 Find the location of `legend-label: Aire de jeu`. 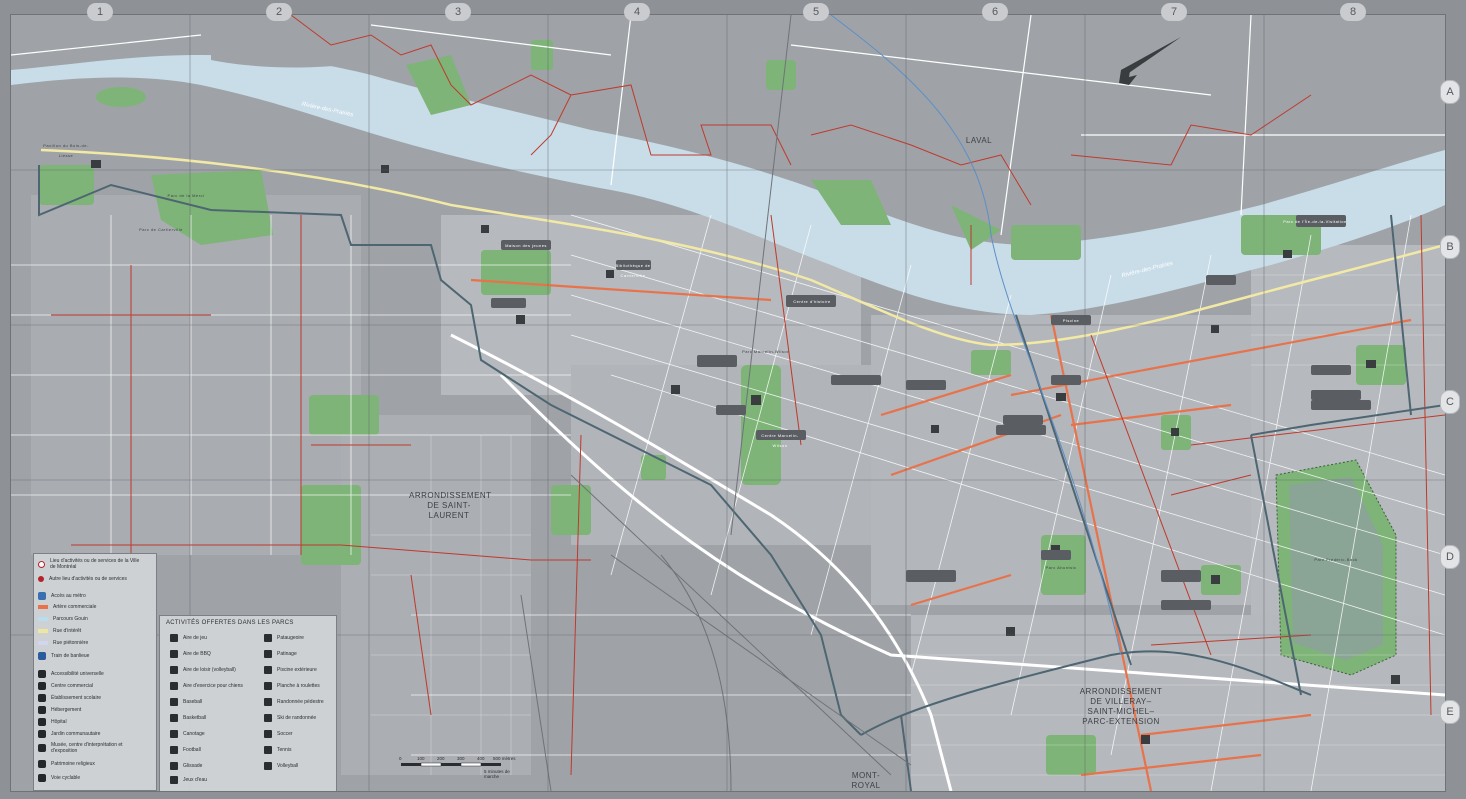

legend-label: Aire de jeu is located at coordinates (195, 638).